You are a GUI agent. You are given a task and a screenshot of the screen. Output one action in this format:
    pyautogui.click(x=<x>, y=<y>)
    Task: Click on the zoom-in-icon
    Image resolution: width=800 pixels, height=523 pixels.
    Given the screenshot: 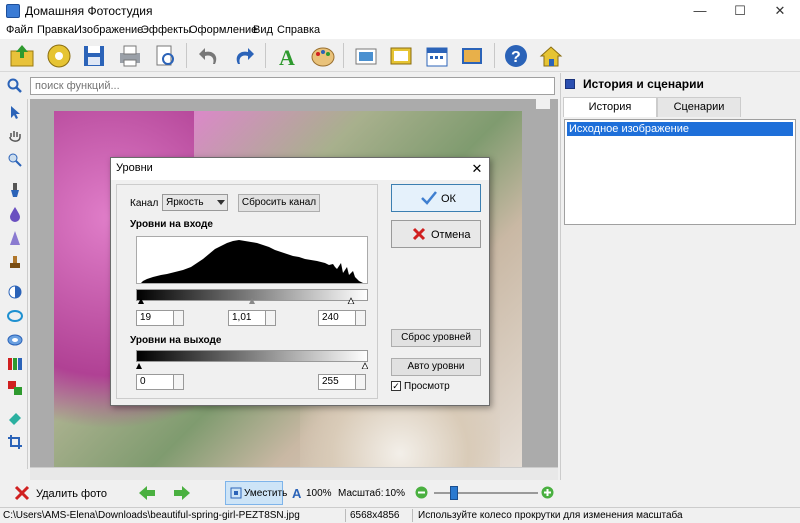 What is the action you would take?
    pyautogui.click(x=547, y=492)
    